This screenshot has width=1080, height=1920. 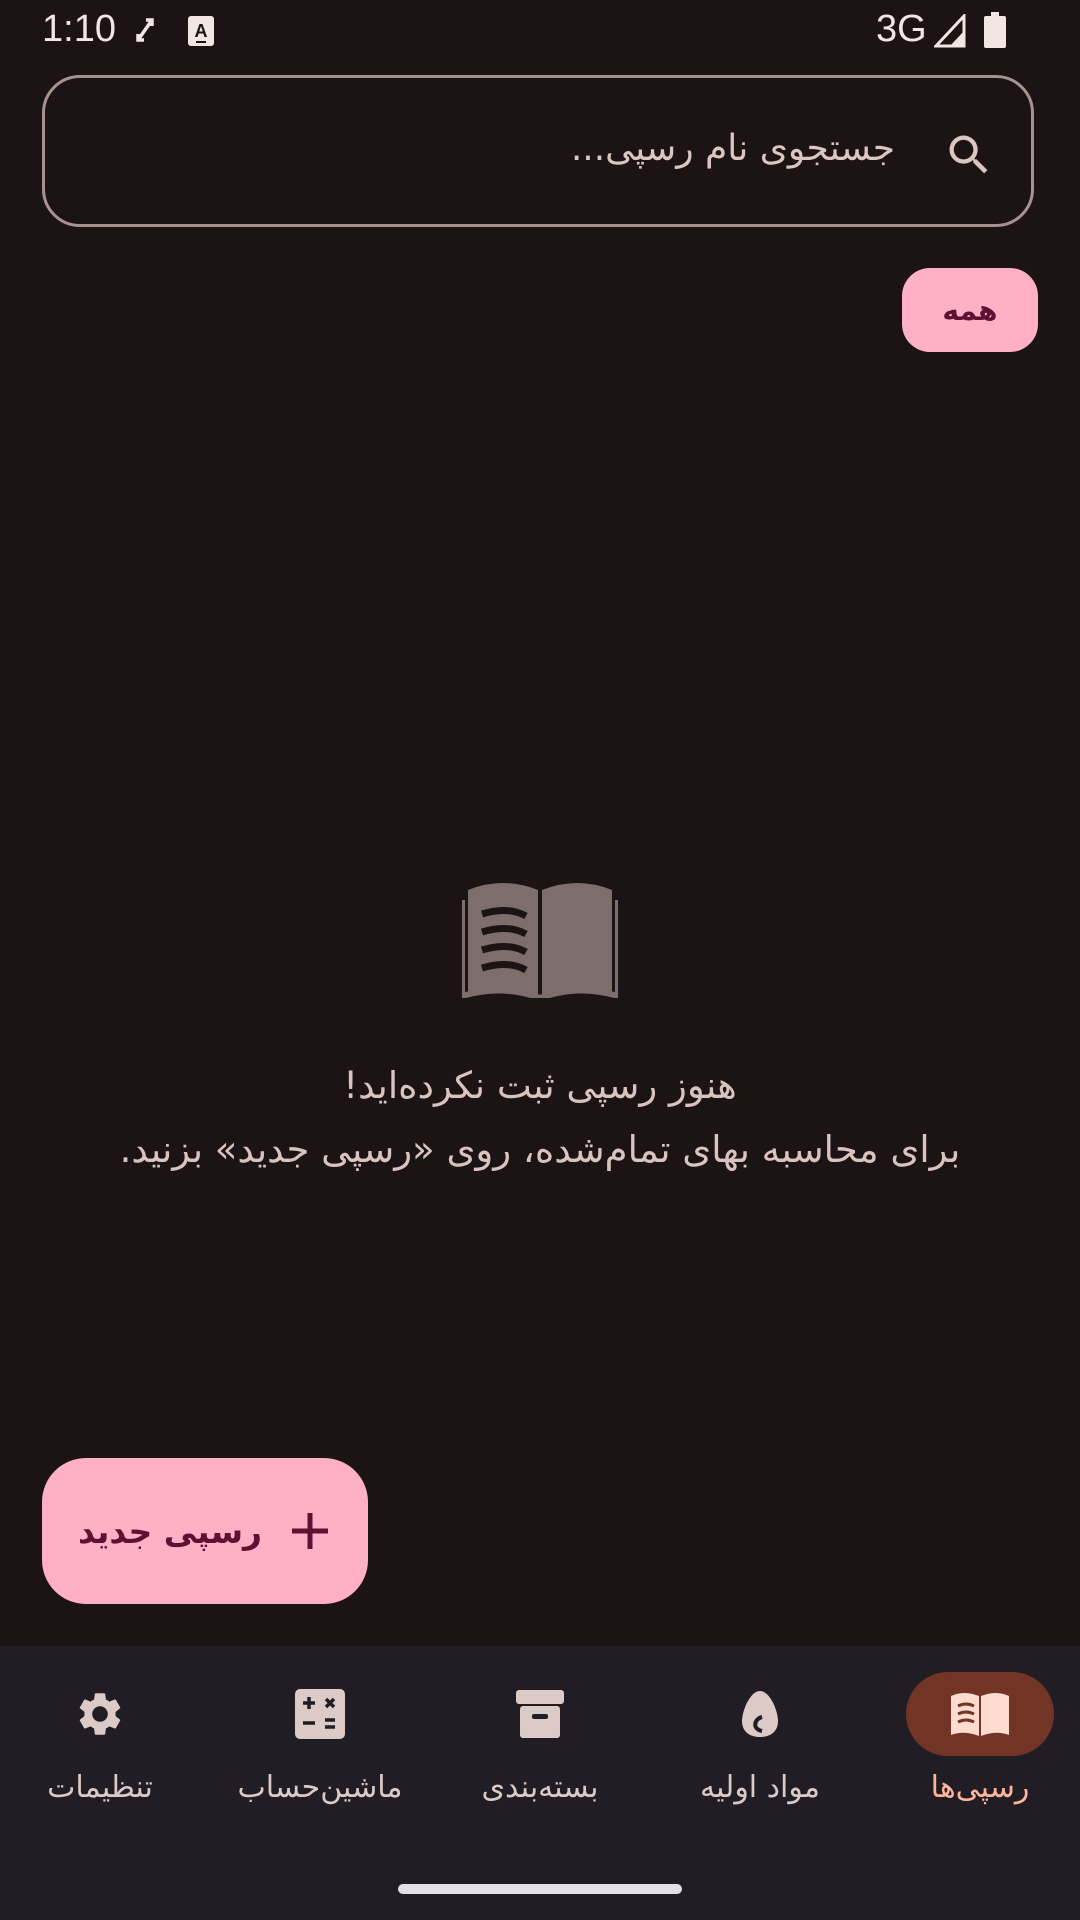 I want to click on status-time: 1:10, so click(x=79, y=29).